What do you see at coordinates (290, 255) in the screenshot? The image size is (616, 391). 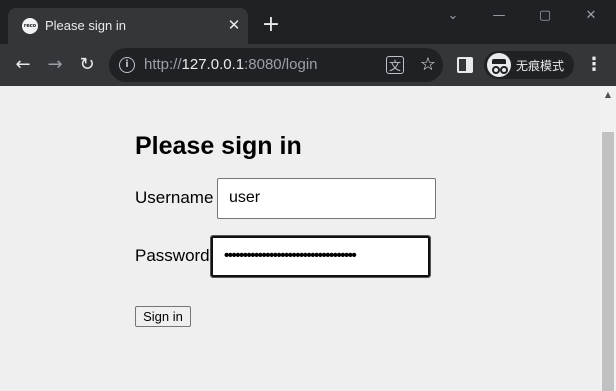 I see `password-mask: •••••••••••••••••••••••••••••••••••` at bounding box center [290, 255].